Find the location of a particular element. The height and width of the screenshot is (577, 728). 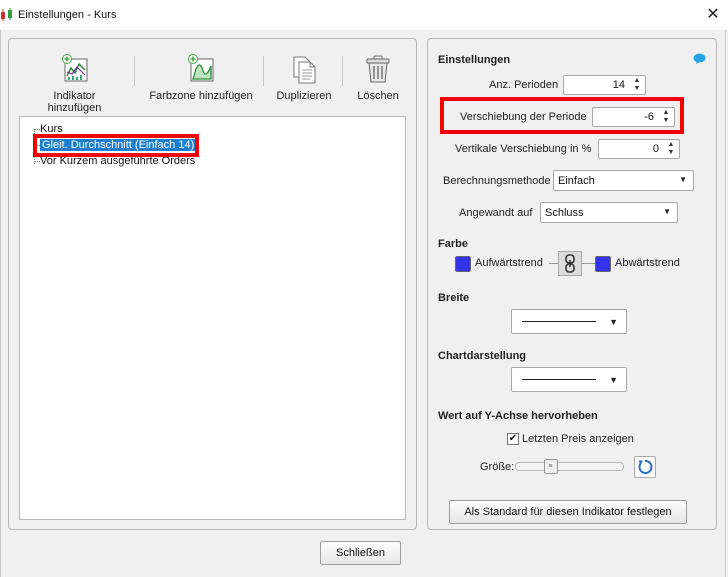

uptrend-label: Aufwärtstrend is located at coordinates (509, 263).